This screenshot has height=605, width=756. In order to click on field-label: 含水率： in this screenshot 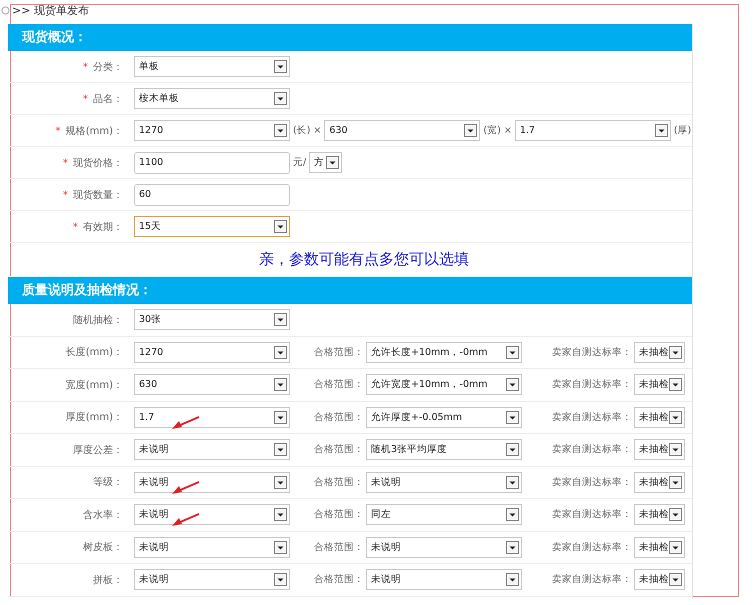, I will do `click(103, 515)`.